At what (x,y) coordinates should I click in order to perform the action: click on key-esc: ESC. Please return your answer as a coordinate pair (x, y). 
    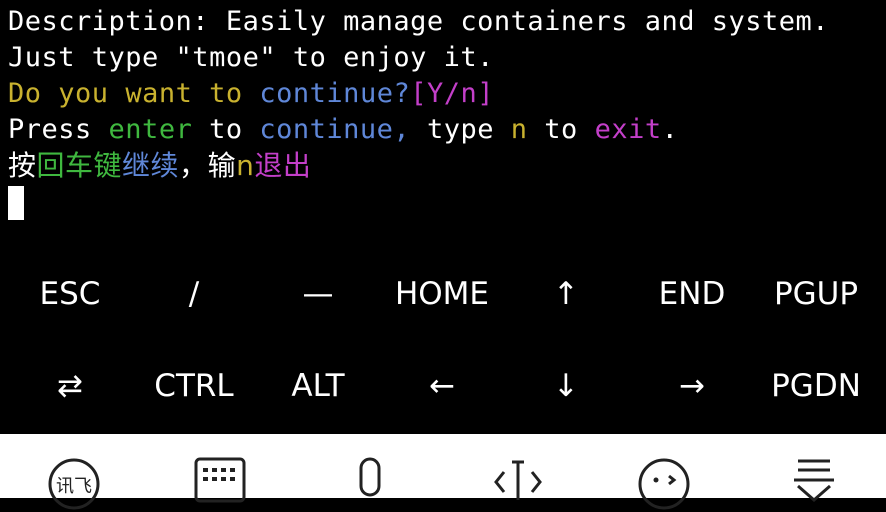
    Looking at the image, I should click on (70, 294).